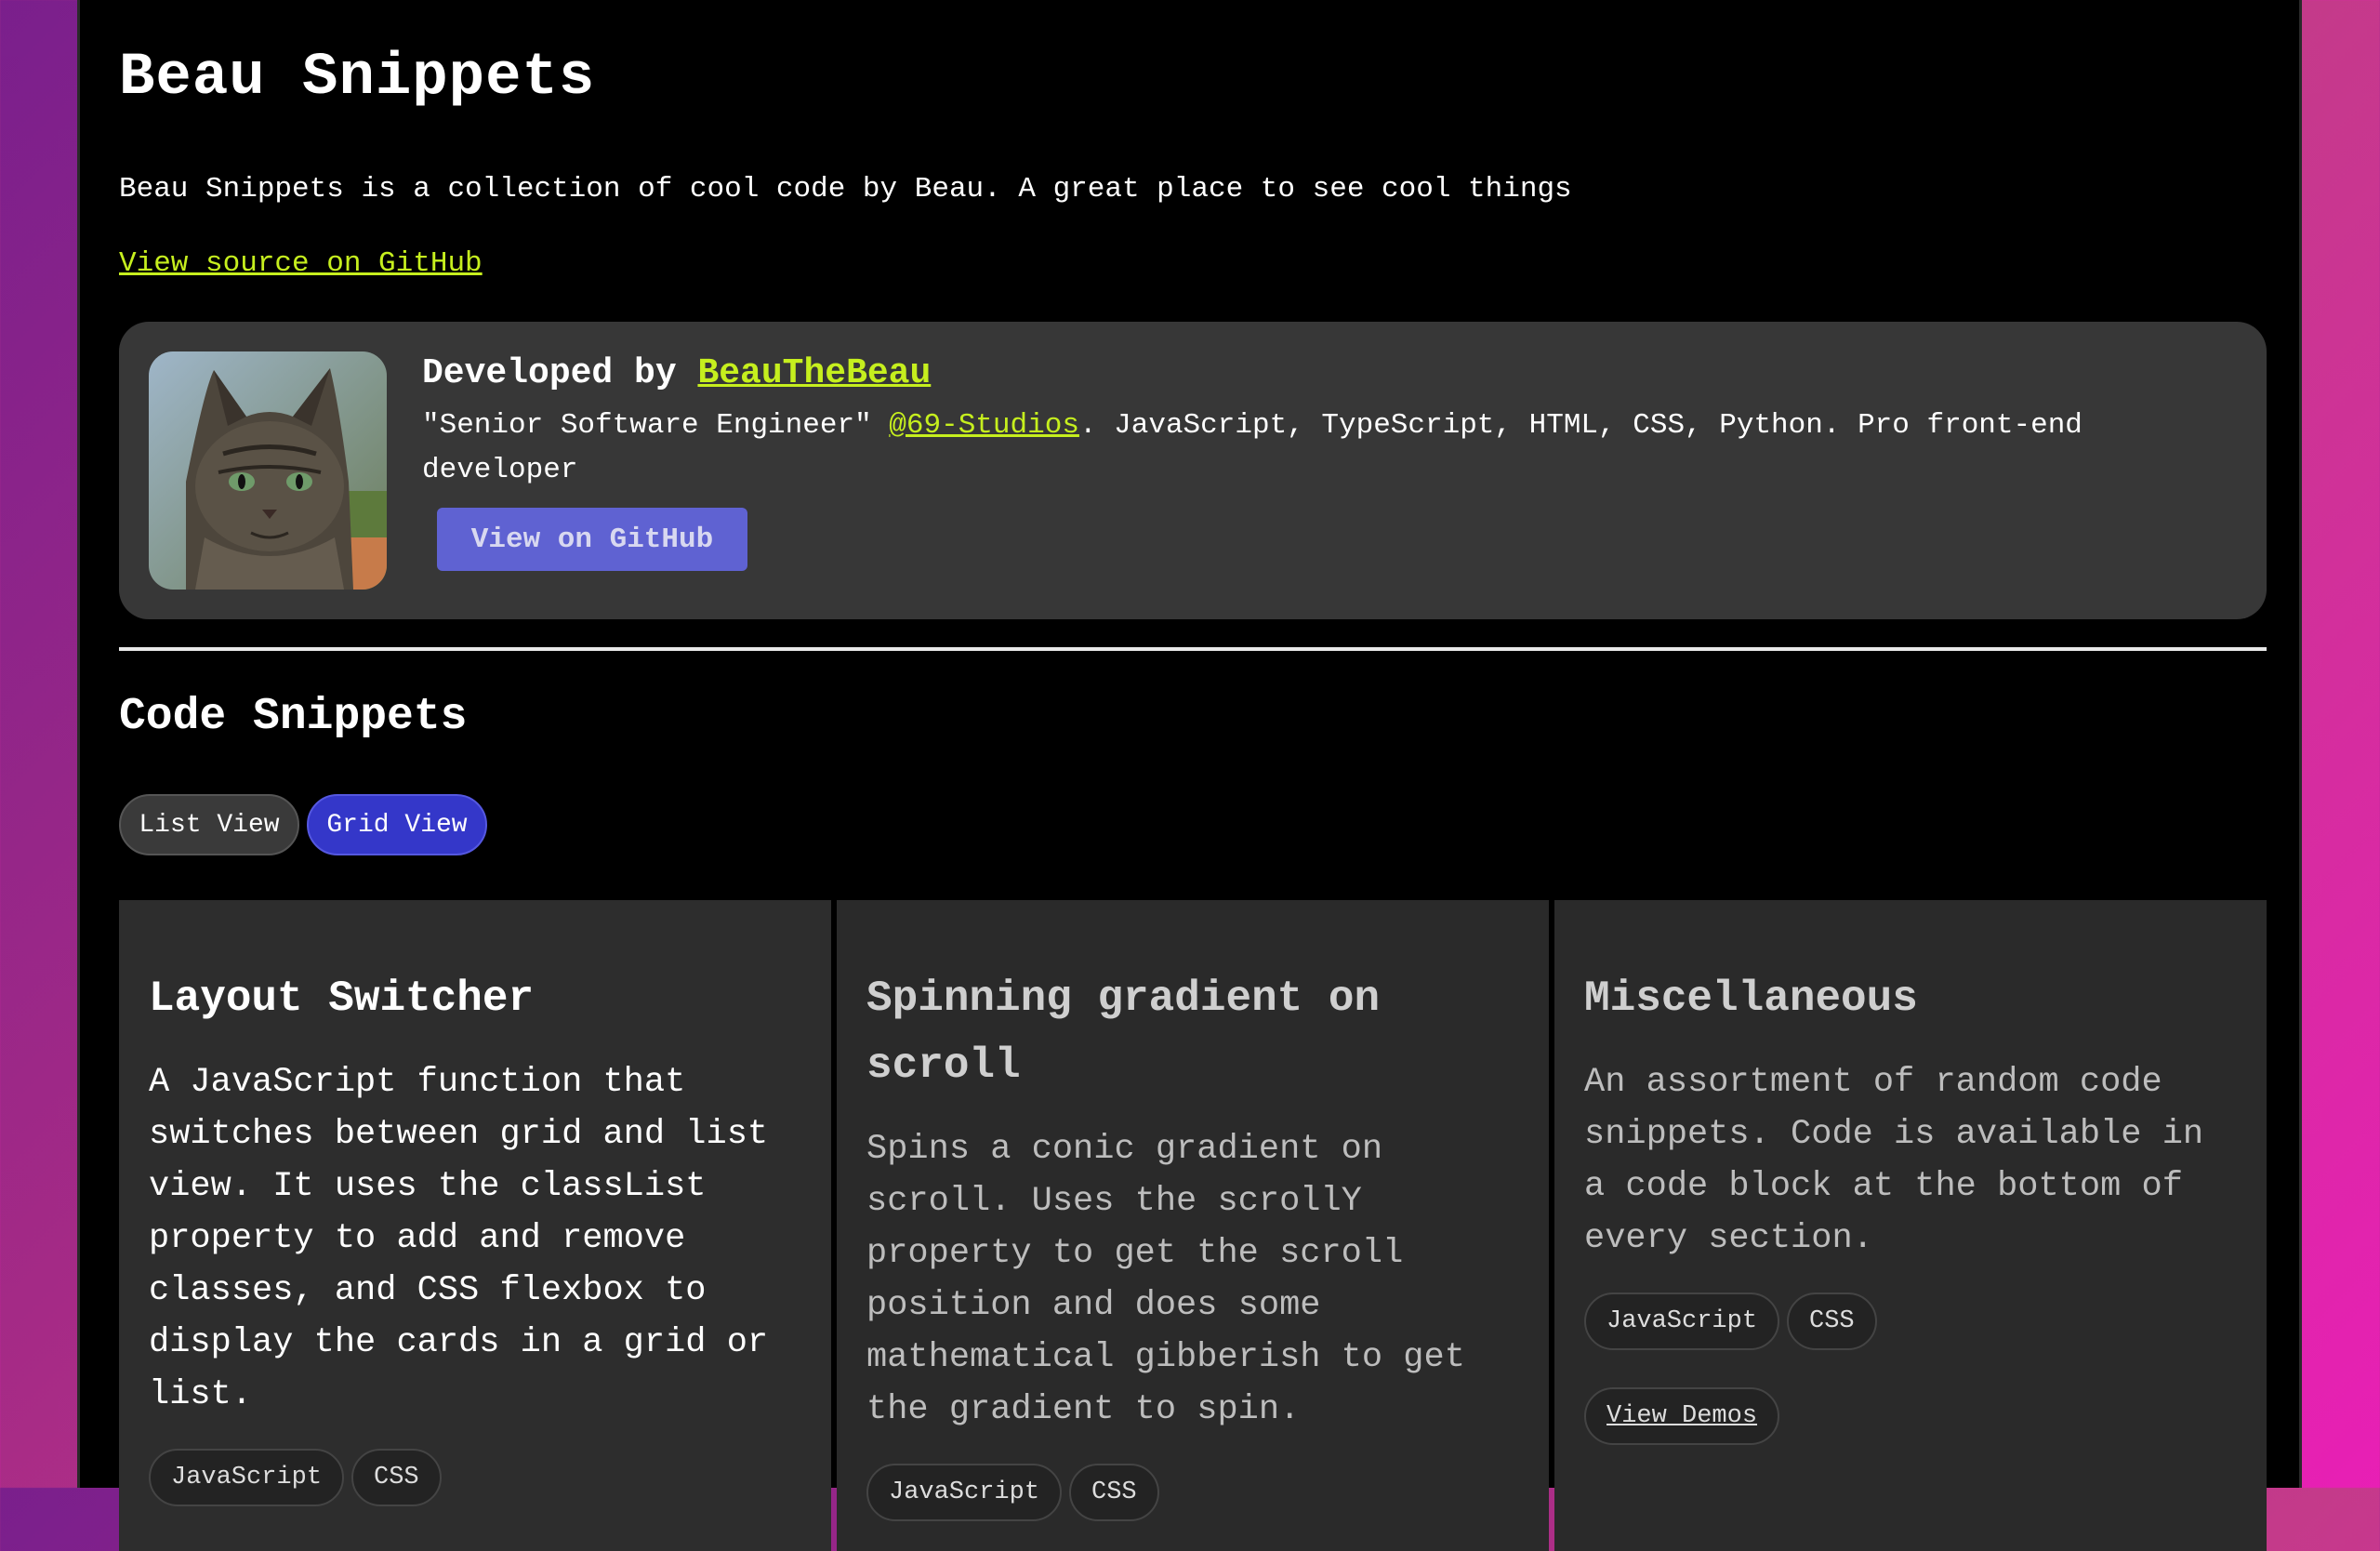 Image resolution: width=2380 pixels, height=1551 pixels. What do you see at coordinates (592, 539) in the screenshot?
I see `view-on-github-button: View on GitHub` at bounding box center [592, 539].